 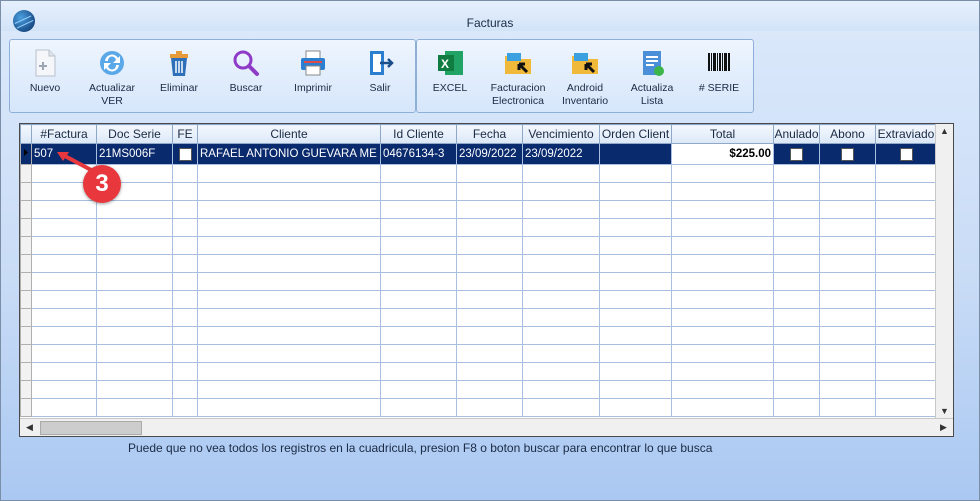 What do you see at coordinates (635, 134) in the screenshot?
I see `col-header-orden-client: Orden Client` at bounding box center [635, 134].